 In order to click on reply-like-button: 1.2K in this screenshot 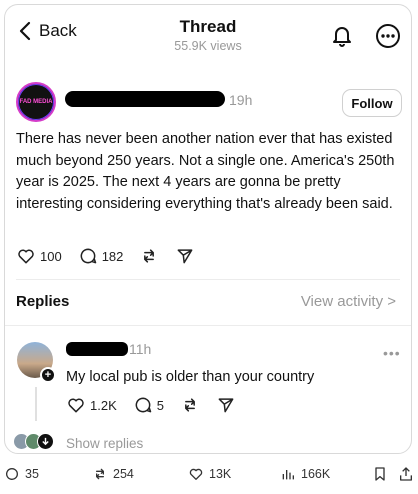, I will do `click(91, 405)`.